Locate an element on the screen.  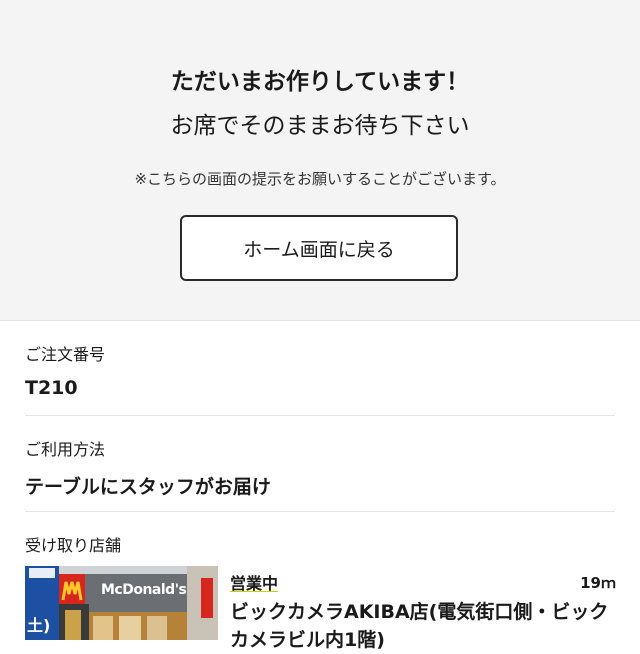
status-subtitle: お席でそのままお待ち下さい is located at coordinates (320, 126).